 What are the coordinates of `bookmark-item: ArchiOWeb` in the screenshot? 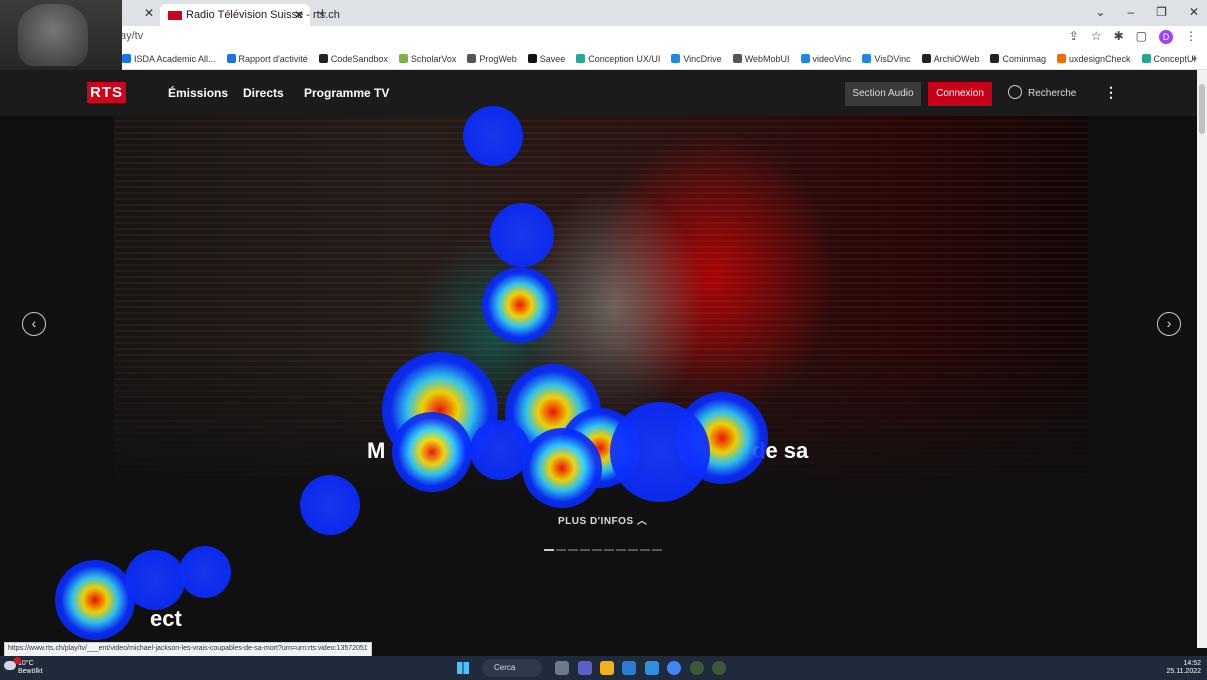 It's located at (950, 59).